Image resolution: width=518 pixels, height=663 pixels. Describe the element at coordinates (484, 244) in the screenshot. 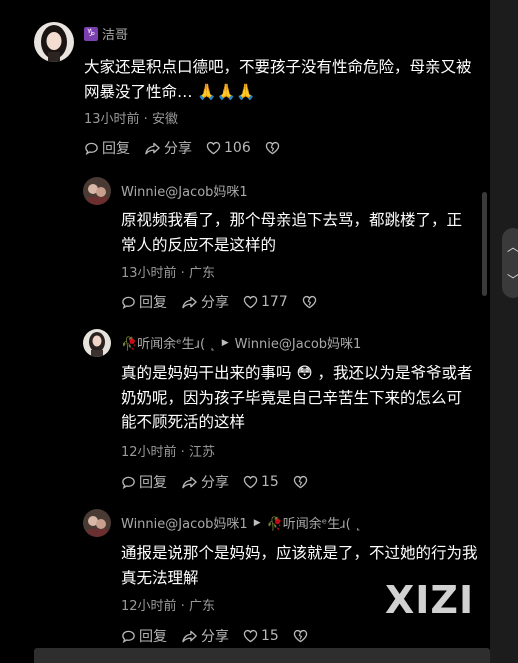

I see `scrollbar-thumb` at that location.